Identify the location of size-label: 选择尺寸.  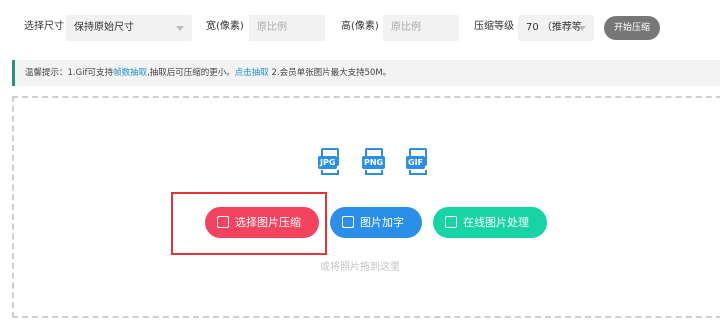
(44, 26).